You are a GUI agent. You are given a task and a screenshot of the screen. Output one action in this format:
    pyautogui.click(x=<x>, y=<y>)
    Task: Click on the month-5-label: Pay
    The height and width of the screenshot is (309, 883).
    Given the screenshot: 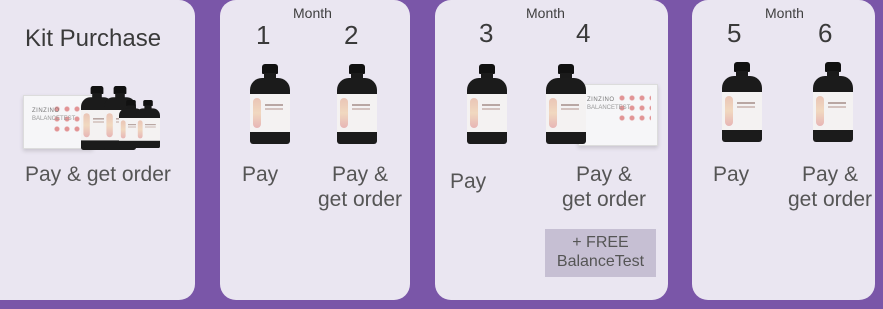 What is the action you would take?
    pyautogui.click(x=731, y=174)
    